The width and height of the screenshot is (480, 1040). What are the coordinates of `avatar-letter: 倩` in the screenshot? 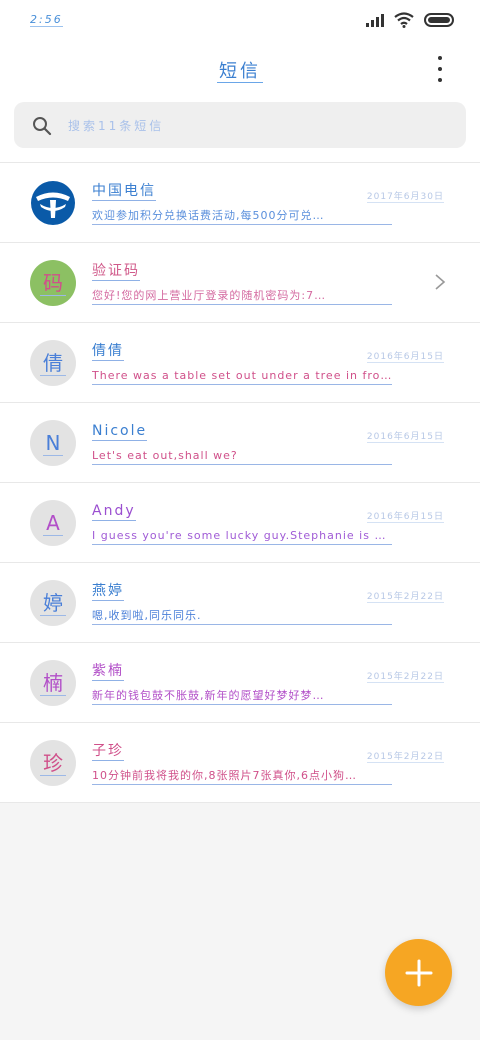 It's located at (53, 363).